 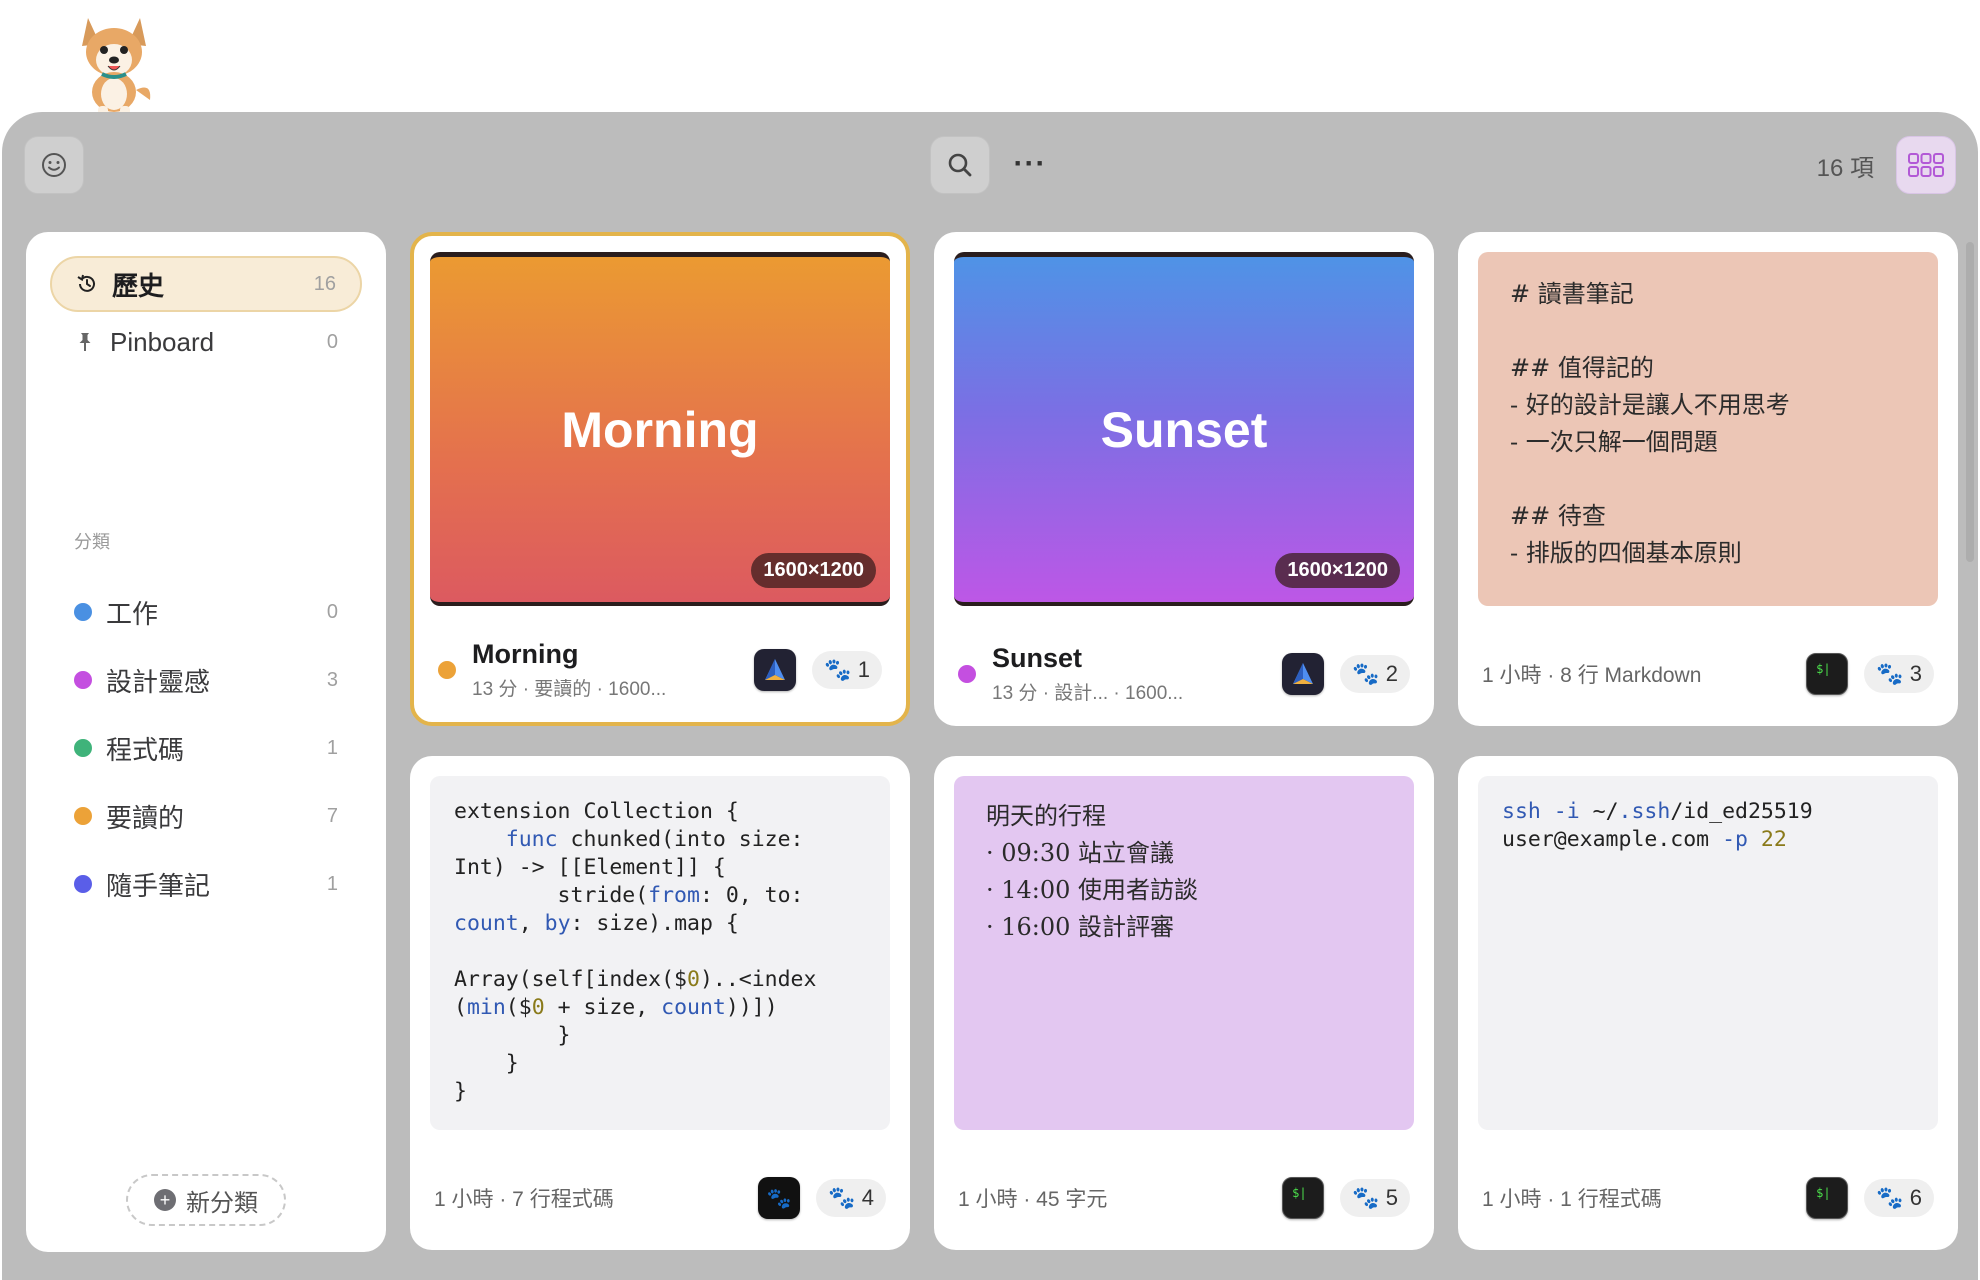 What do you see at coordinates (1592, 675) in the screenshot?
I see `card-meta: 1 小時 · 8 行 Markdown` at bounding box center [1592, 675].